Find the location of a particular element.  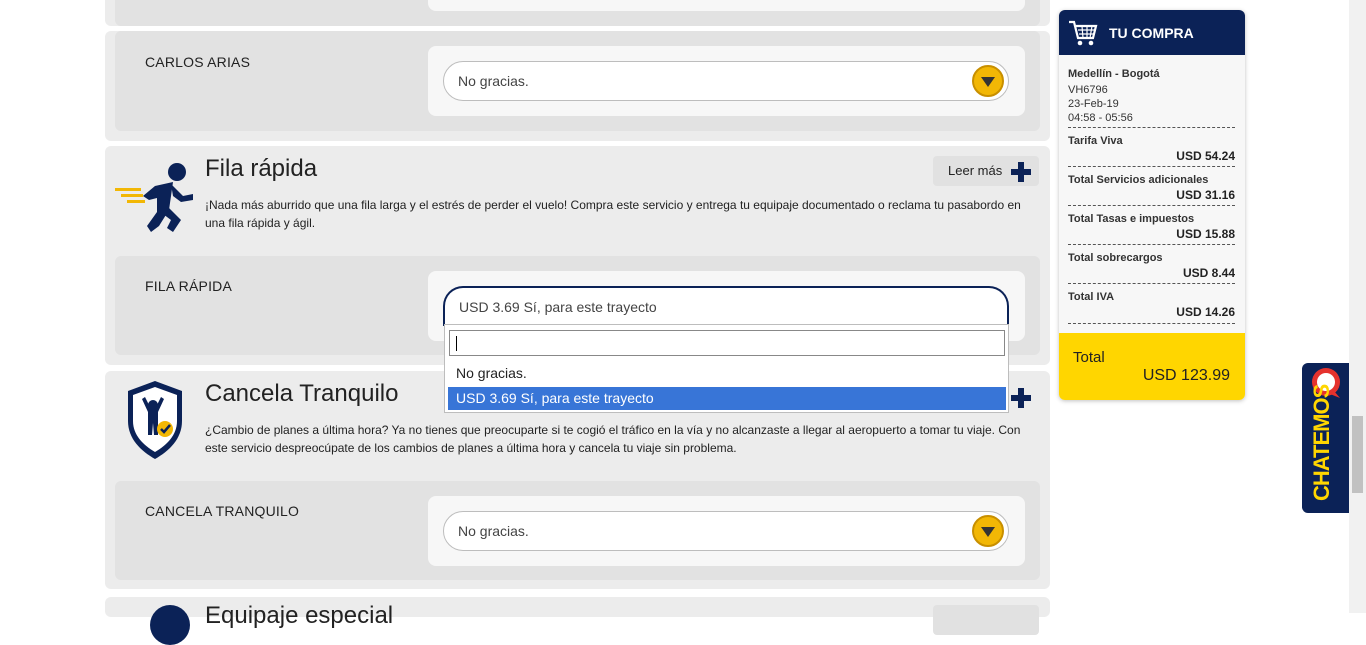

dropdown-search-input is located at coordinates (727, 343).